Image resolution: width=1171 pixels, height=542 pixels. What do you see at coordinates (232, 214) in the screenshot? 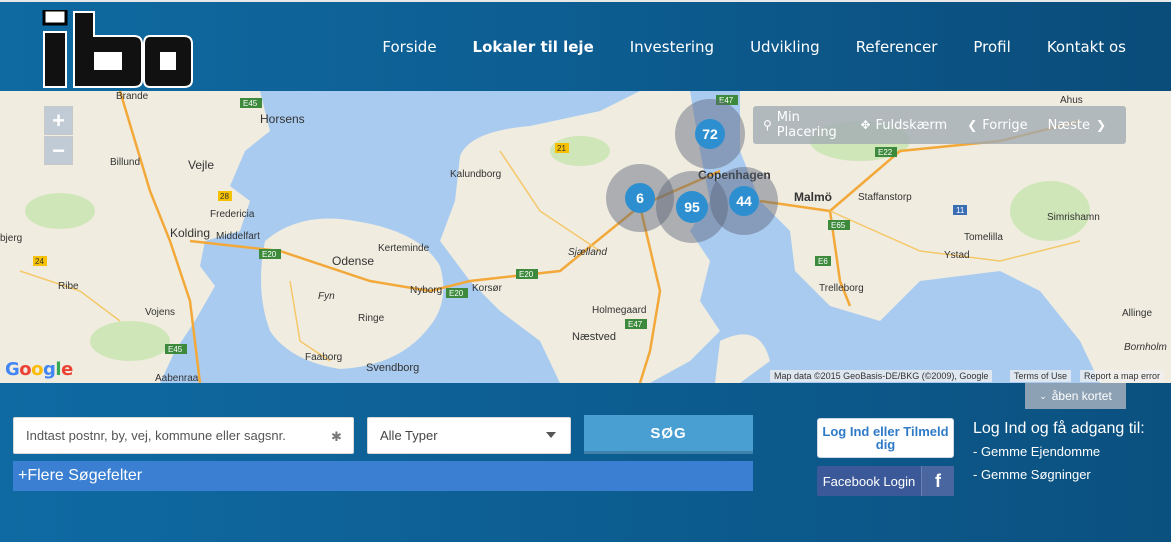
I see `svg-text: Fredericia` at bounding box center [232, 214].